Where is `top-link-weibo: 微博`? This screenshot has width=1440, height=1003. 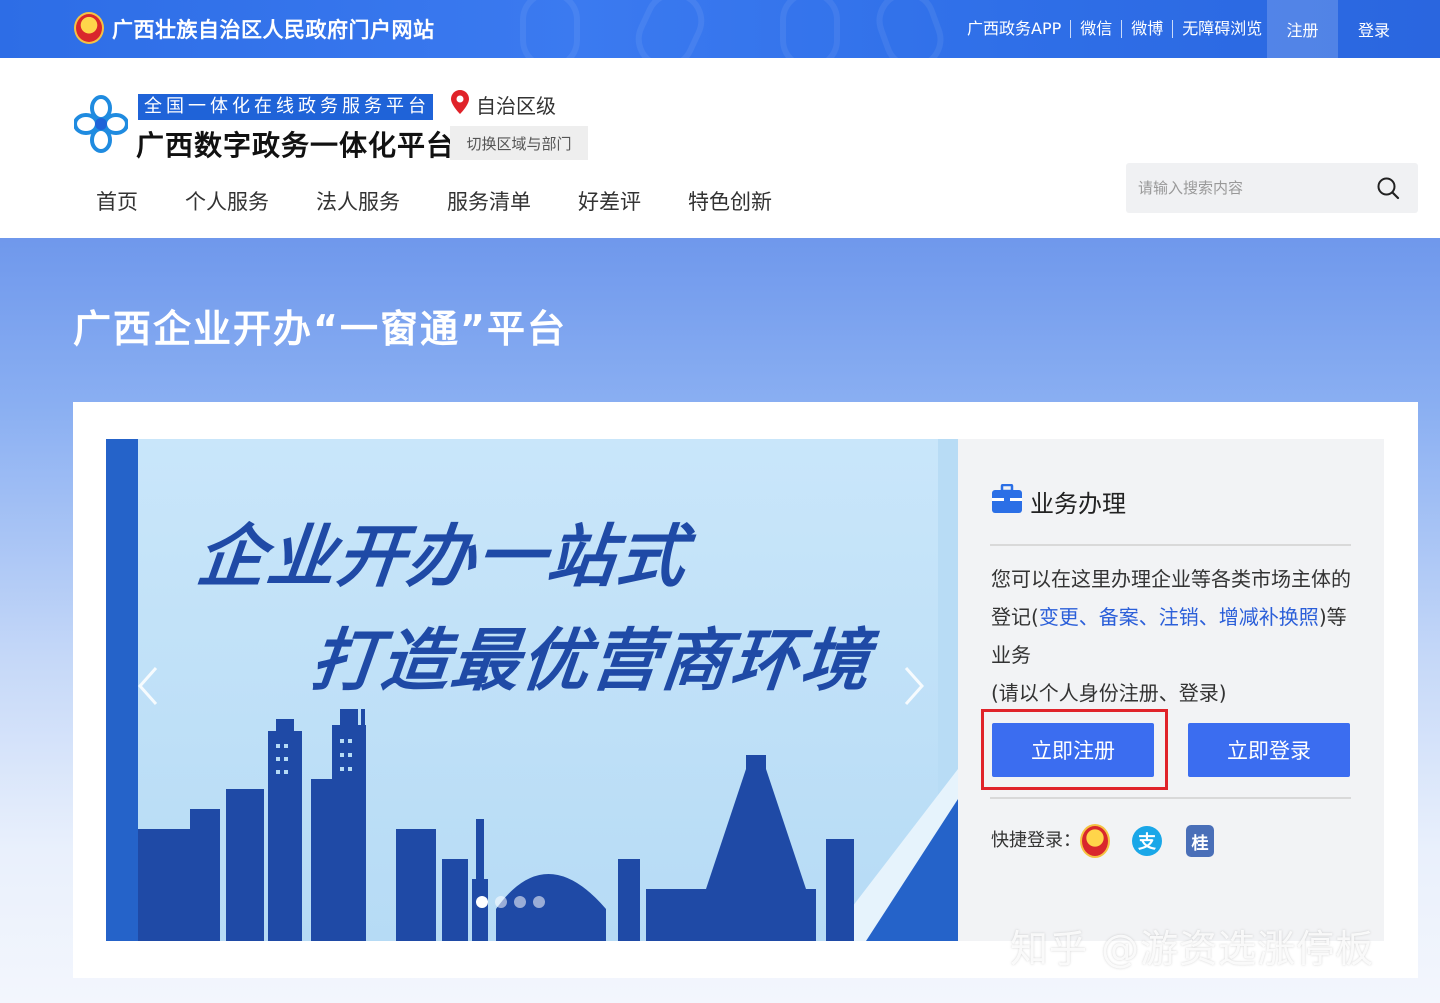 top-link-weibo: 微博 is located at coordinates (1148, 29).